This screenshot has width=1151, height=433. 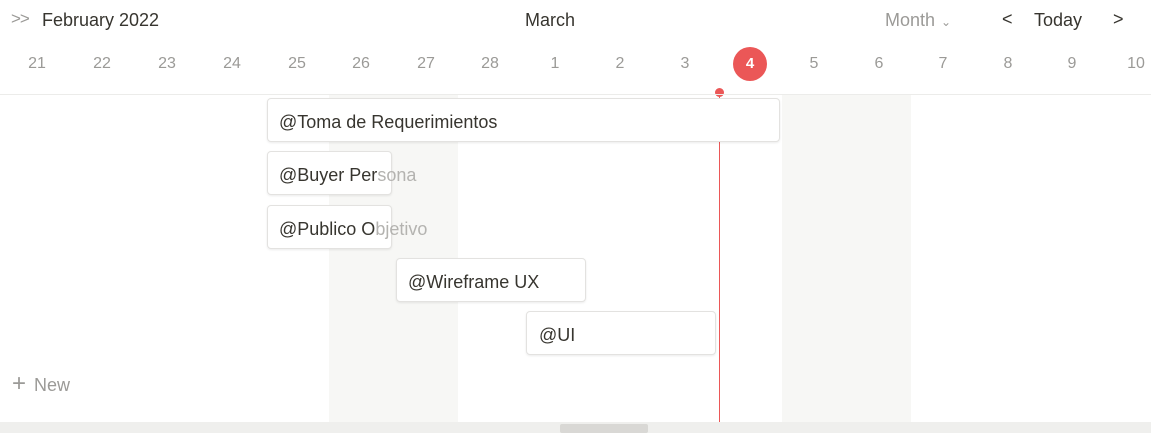 What do you see at coordinates (946, 21) in the screenshot?
I see `chevron-down-icon: ⌄` at bounding box center [946, 21].